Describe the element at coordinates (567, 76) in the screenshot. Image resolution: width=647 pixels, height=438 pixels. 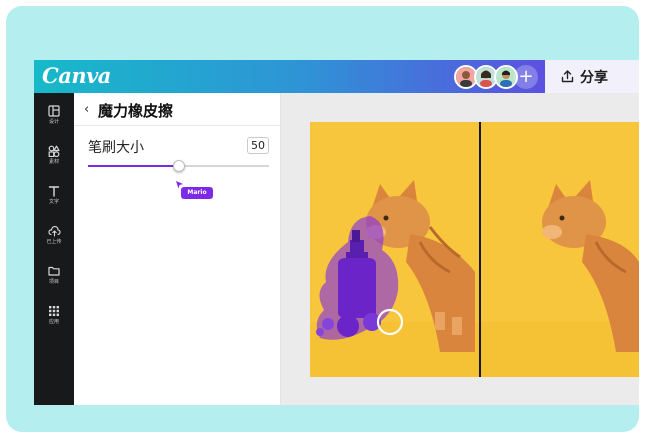
I see `share-upload-icon` at that location.